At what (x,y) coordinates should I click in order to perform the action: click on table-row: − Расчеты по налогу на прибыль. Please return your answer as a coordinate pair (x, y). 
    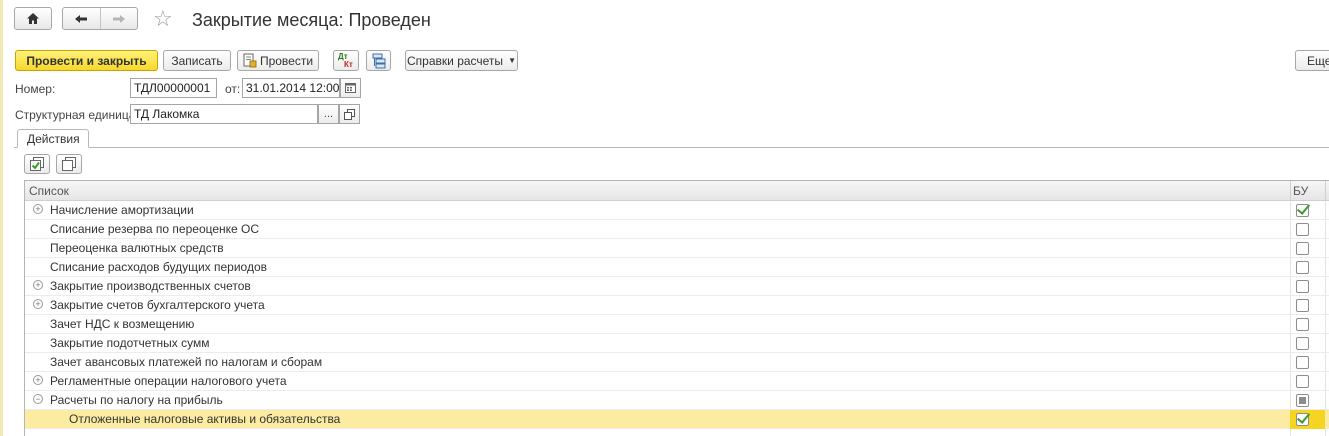
    Looking at the image, I should click on (677, 400).